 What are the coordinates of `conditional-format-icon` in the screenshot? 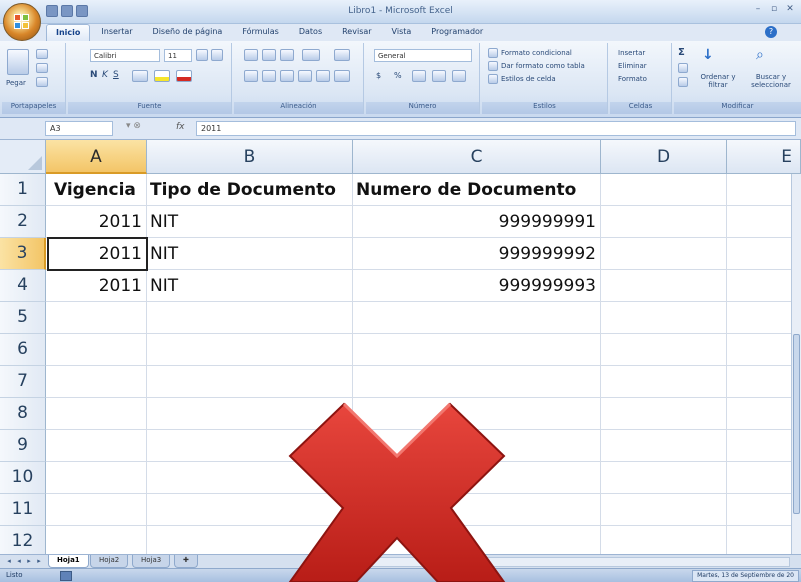 It's located at (493, 53).